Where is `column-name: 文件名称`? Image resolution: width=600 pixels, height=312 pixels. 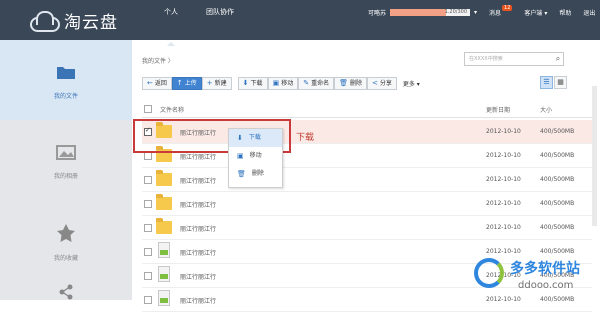
column-name: 文件名称 is located at coordinates (172, 109).